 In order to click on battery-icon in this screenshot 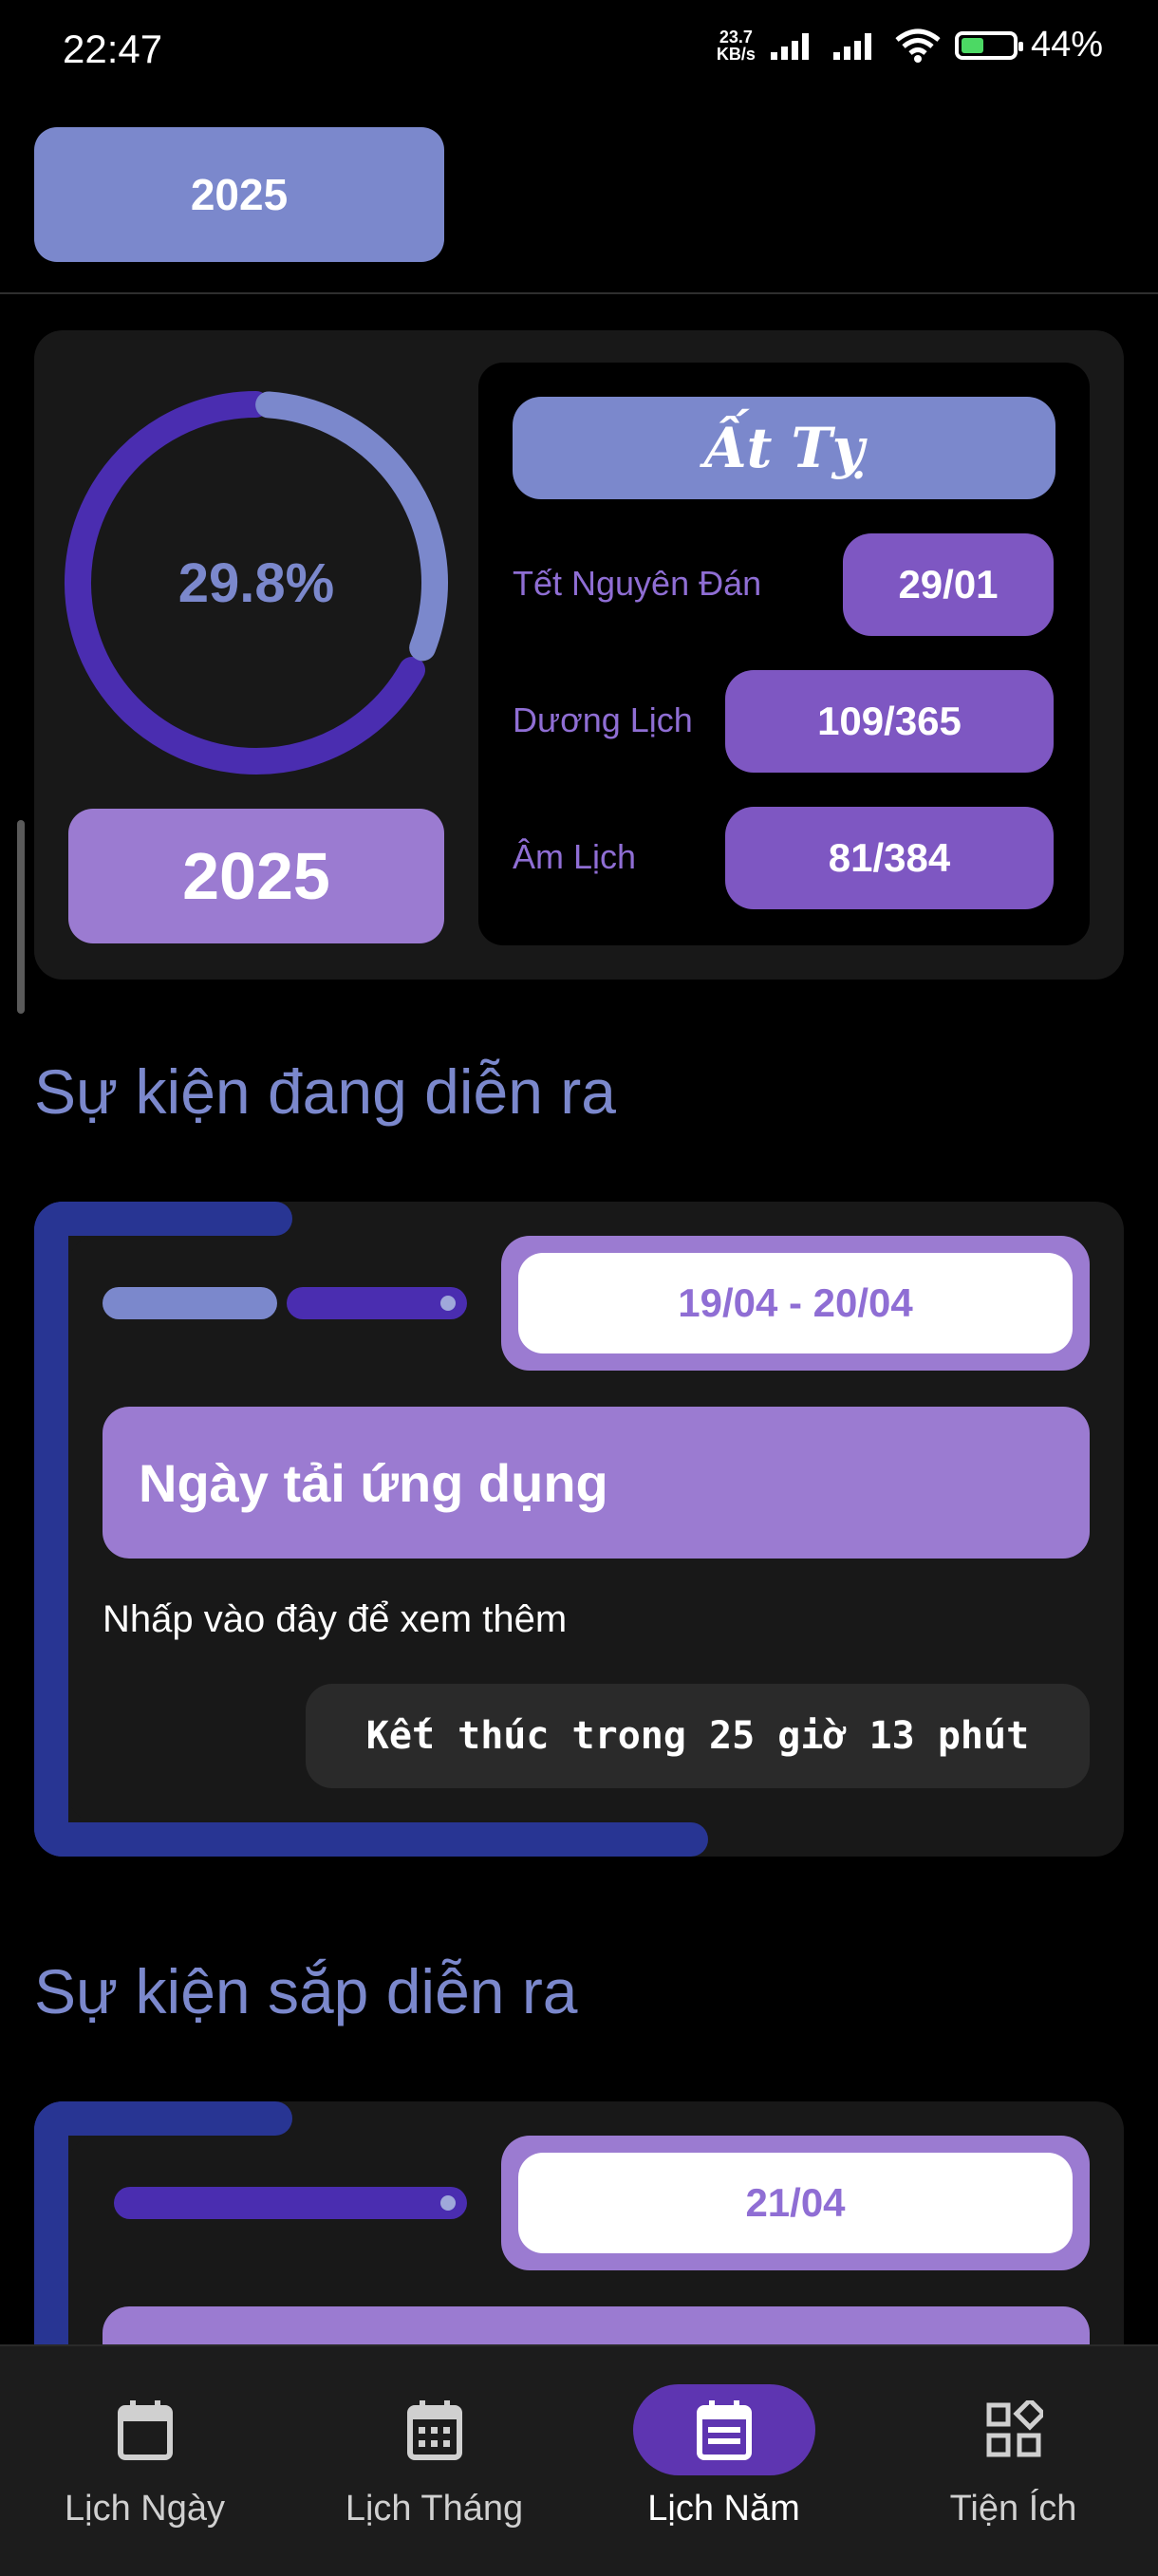, I will do `click(988, 45)`.